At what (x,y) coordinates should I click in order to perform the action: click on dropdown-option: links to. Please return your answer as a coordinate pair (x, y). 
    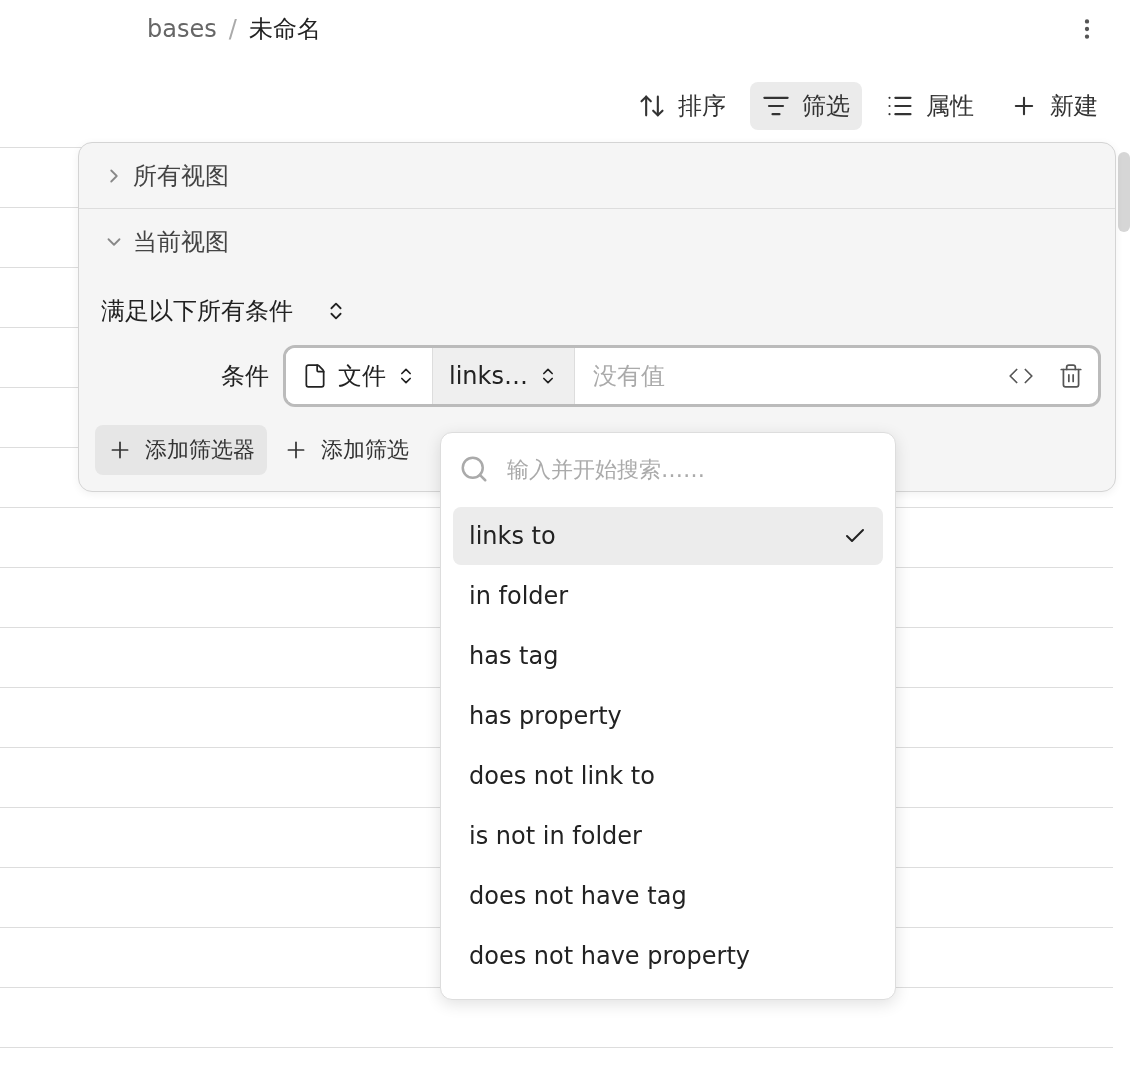
    Looking at the image, I should click on (668, 536).